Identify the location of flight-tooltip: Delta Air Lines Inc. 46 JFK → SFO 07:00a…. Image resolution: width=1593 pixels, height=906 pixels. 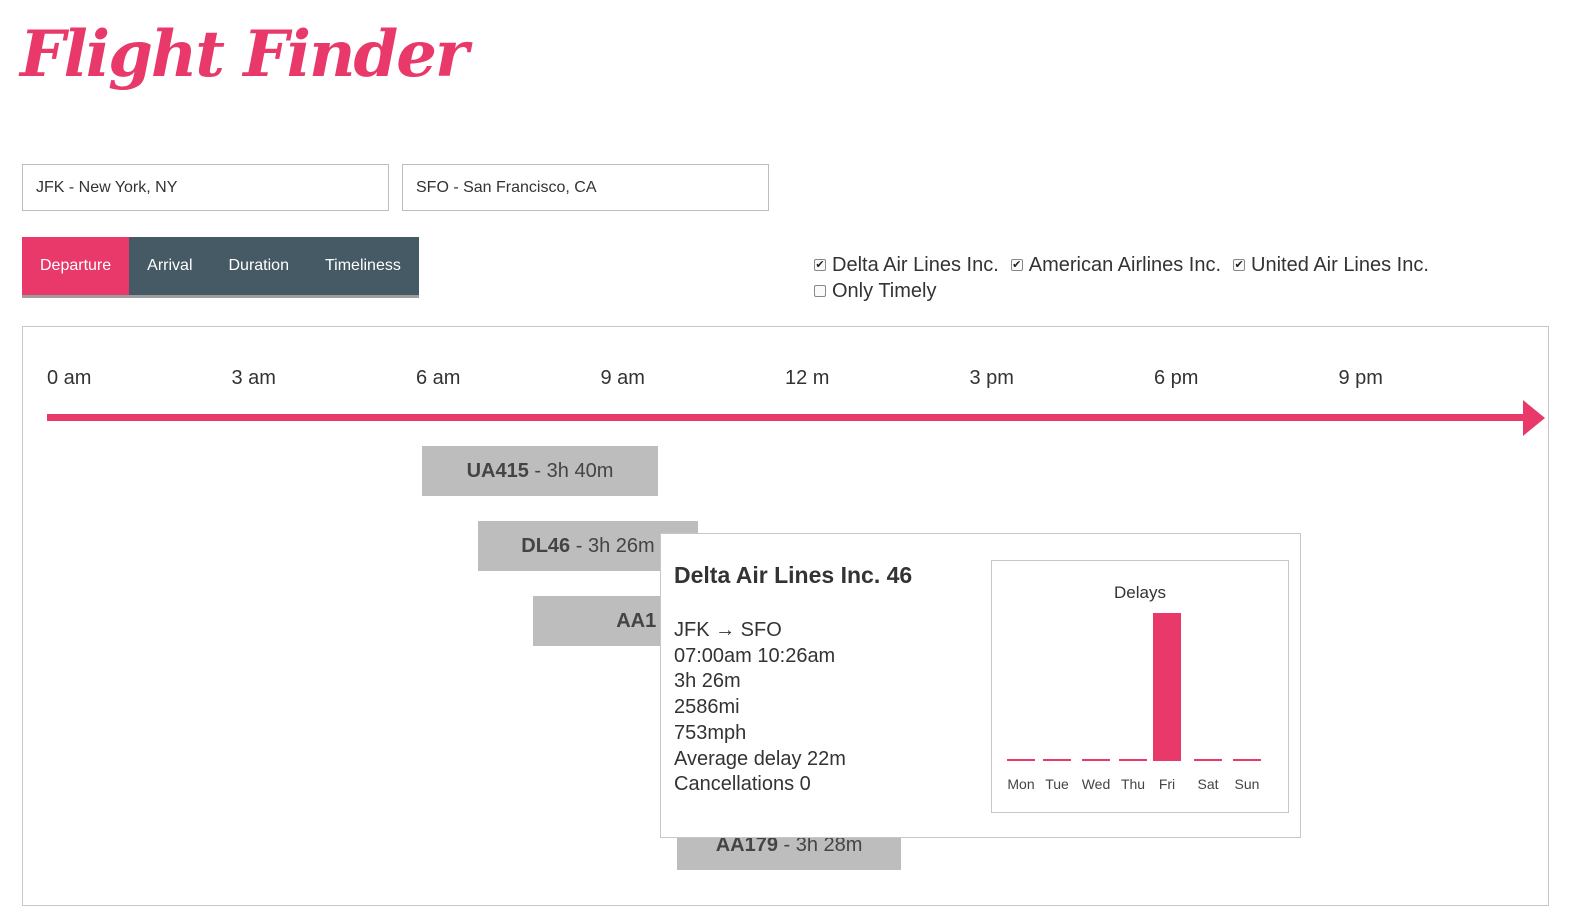
(980, 685).